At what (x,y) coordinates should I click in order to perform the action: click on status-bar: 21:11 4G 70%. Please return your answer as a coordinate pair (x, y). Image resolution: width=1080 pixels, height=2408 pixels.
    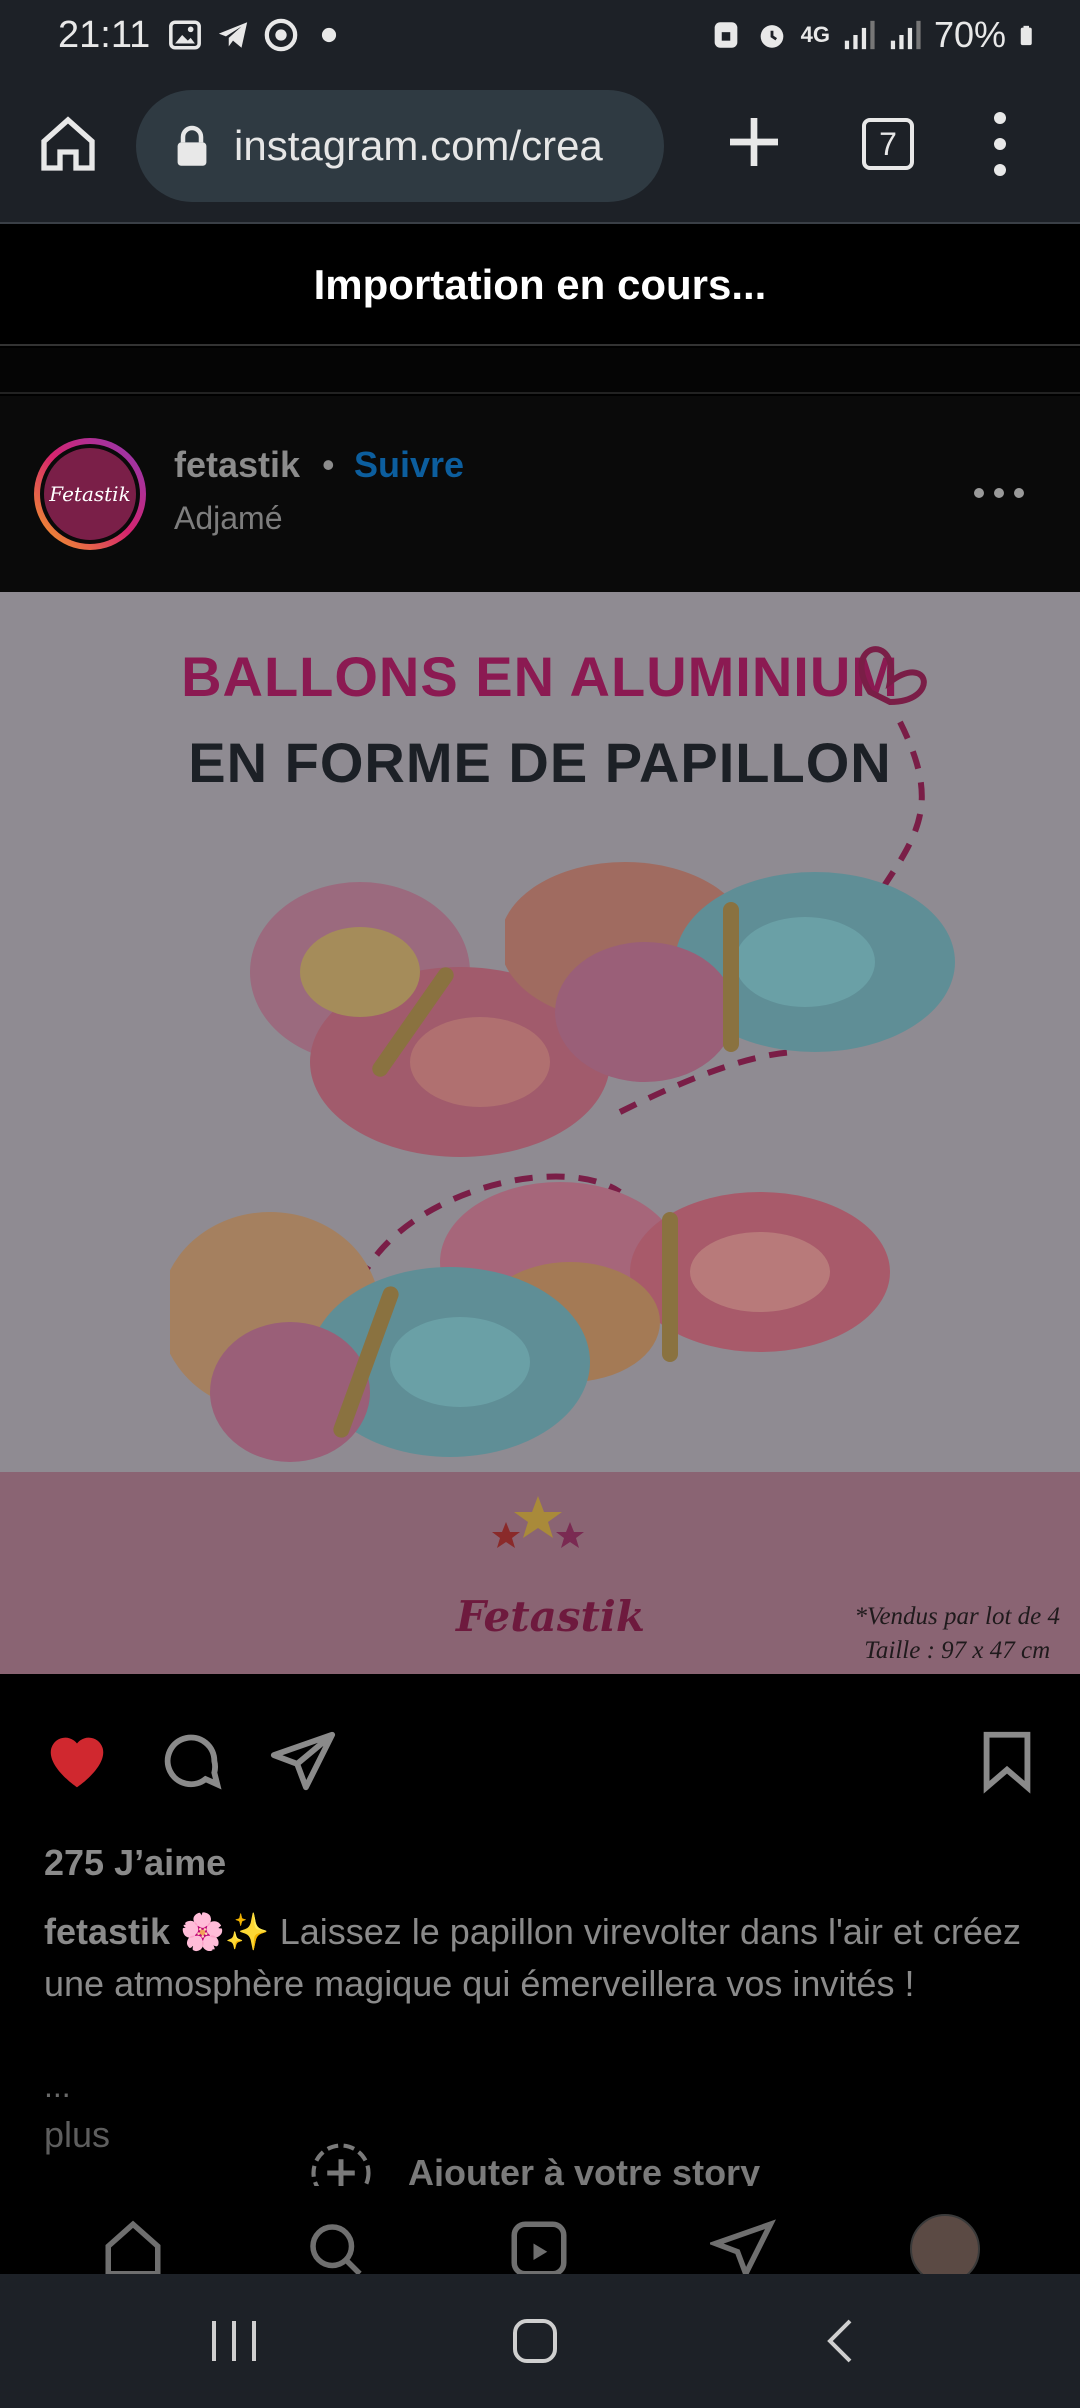
    Looking at the image, I should click on (540, 36).